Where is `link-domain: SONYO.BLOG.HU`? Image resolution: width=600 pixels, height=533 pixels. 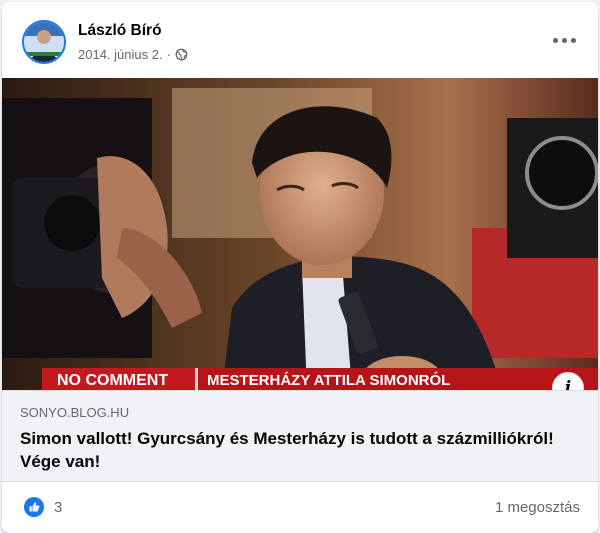 link-domain: SONYO.BLOG.HU is located at coordinates (75, 412).